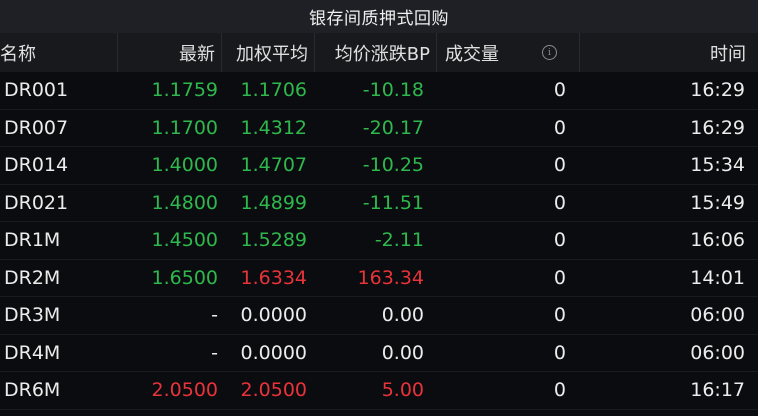 The image size is (758, 416). What do you see at coordinates (273, 90) in the screenshot?
I see `cell-weighted-avg: 1.1706` at bounding box center [273, 90].